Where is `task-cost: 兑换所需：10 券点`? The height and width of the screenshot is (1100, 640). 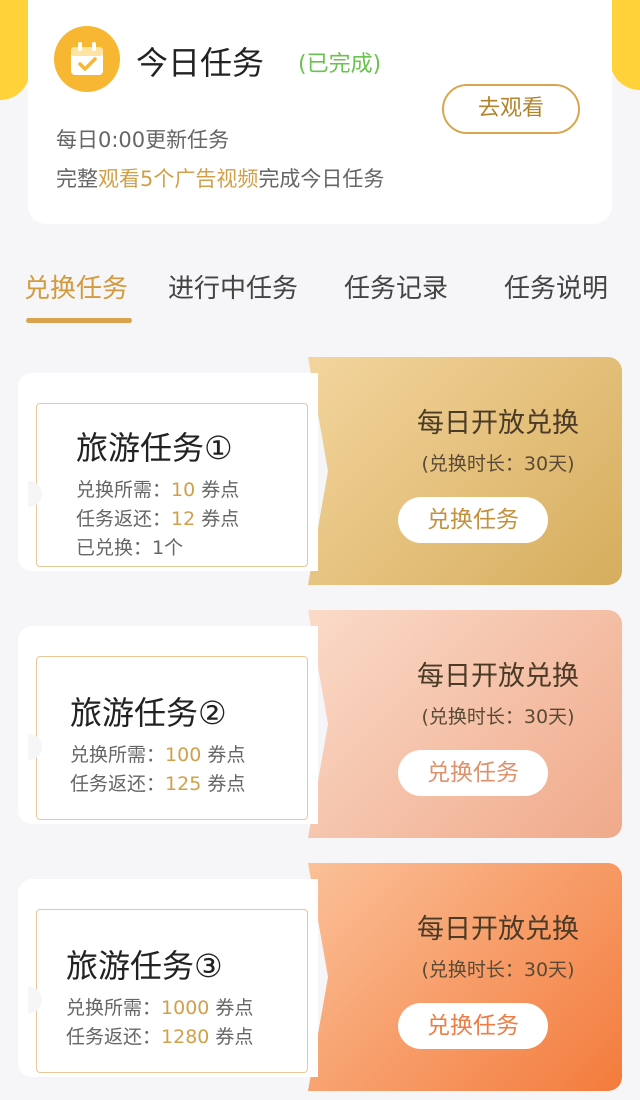 task-cost: 兑换所需：10 券点 is located at coordinates (158, 490).